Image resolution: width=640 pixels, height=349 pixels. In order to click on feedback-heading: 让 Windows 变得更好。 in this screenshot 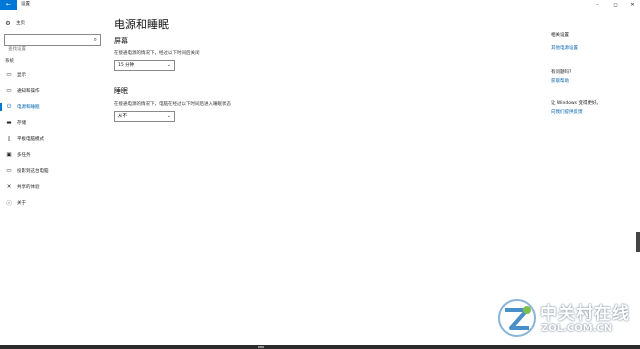, I will do `click(576, 103)`.